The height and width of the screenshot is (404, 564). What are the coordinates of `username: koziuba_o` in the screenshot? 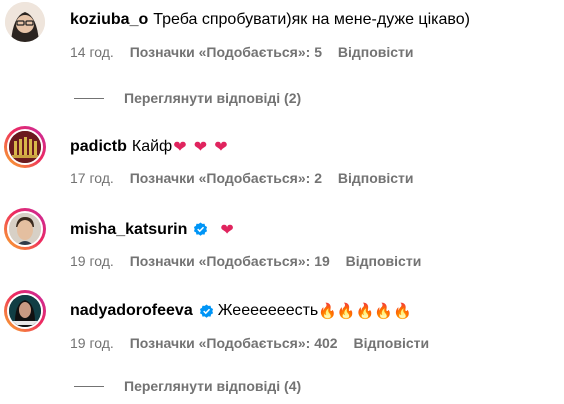 It's located at (109, 20).